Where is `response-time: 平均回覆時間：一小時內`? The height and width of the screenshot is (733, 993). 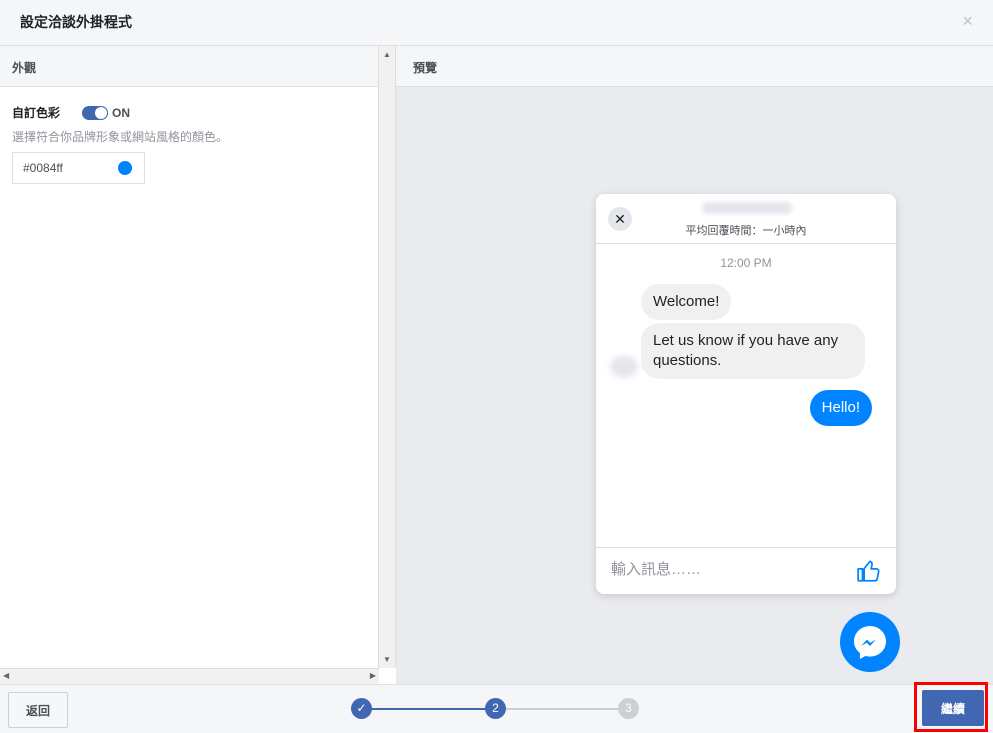
response-time: 平均回覆時間：一小時內 is located at coordinates (746, 231).